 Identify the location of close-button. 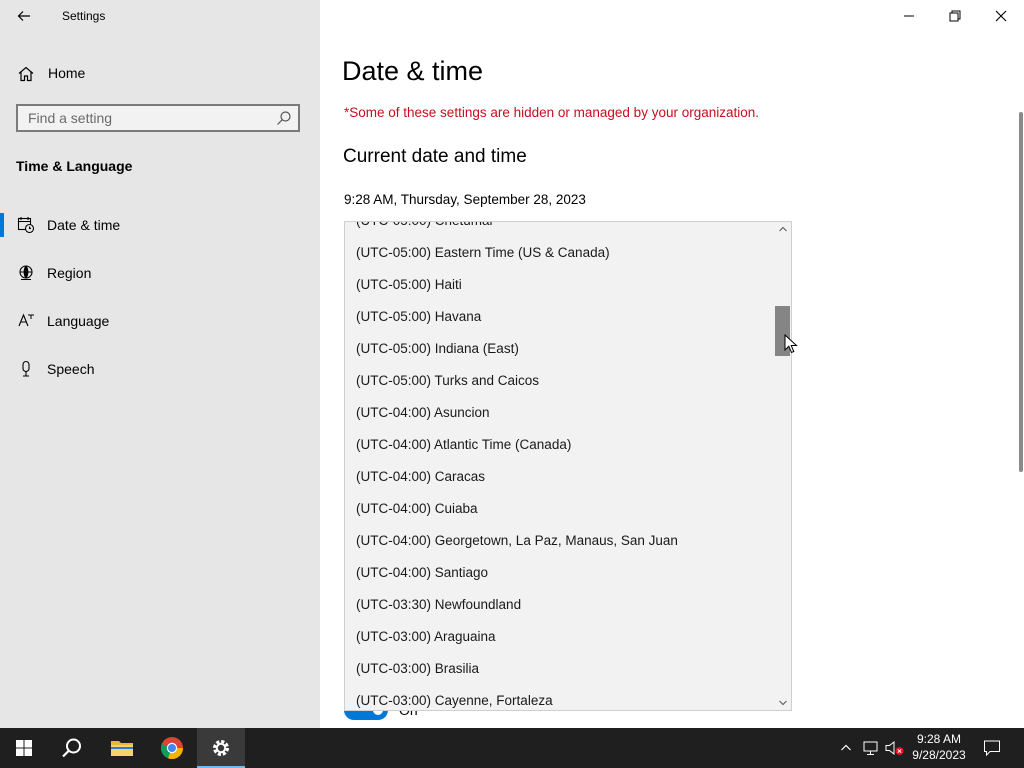
(1001, 16).